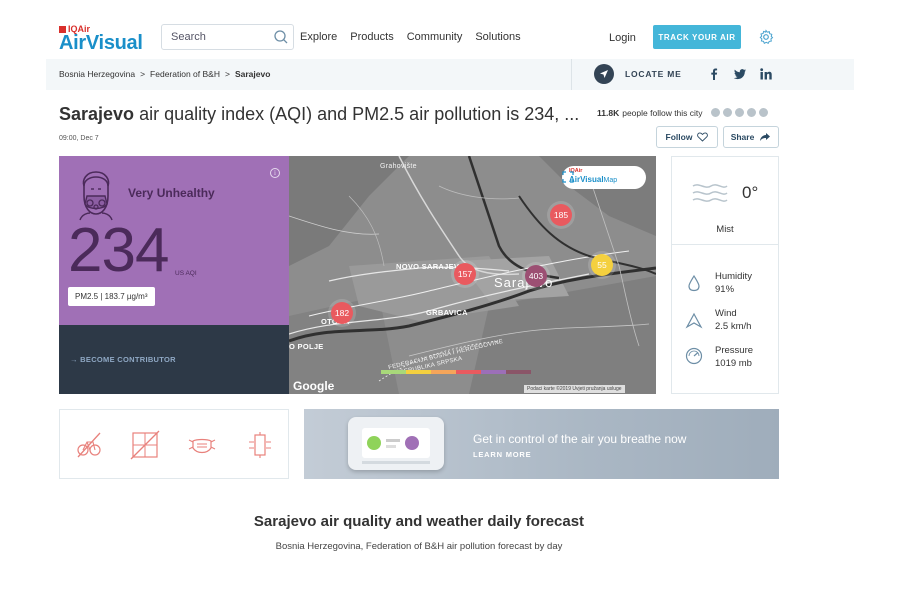 The width and height of the screenshot is (900, 600). I want to click on breadcrumb-country: Bosnia Herzegovina, so click(97, 74).